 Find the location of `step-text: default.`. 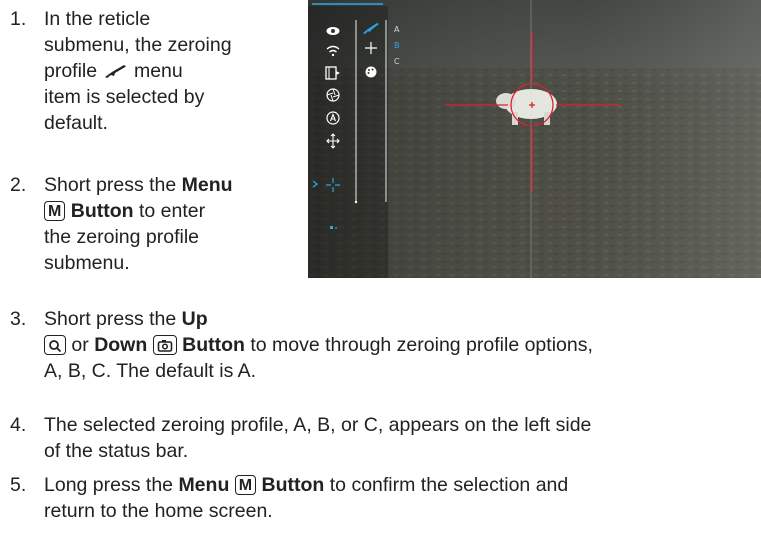

step-text: default. is located at coordinates (76, 123).